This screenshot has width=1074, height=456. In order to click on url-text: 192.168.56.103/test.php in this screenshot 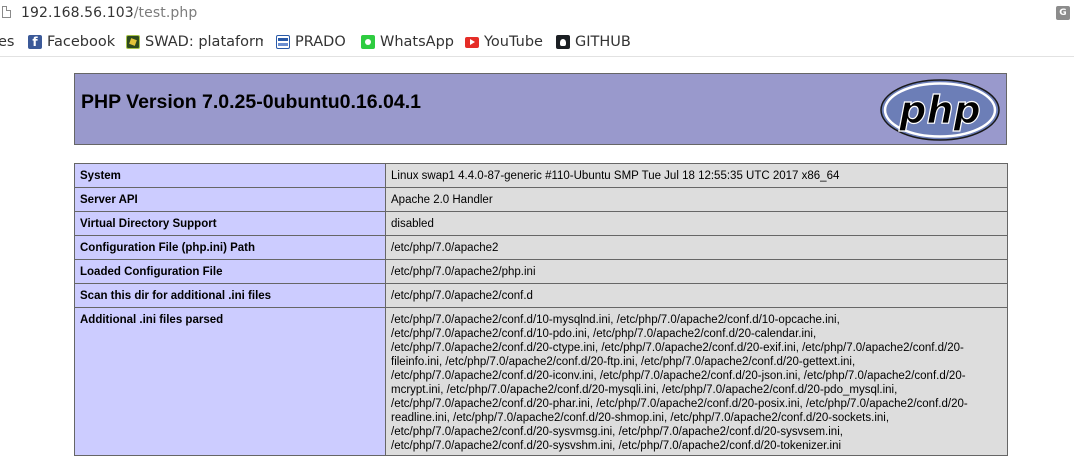, I will do `click(109, 13)`.